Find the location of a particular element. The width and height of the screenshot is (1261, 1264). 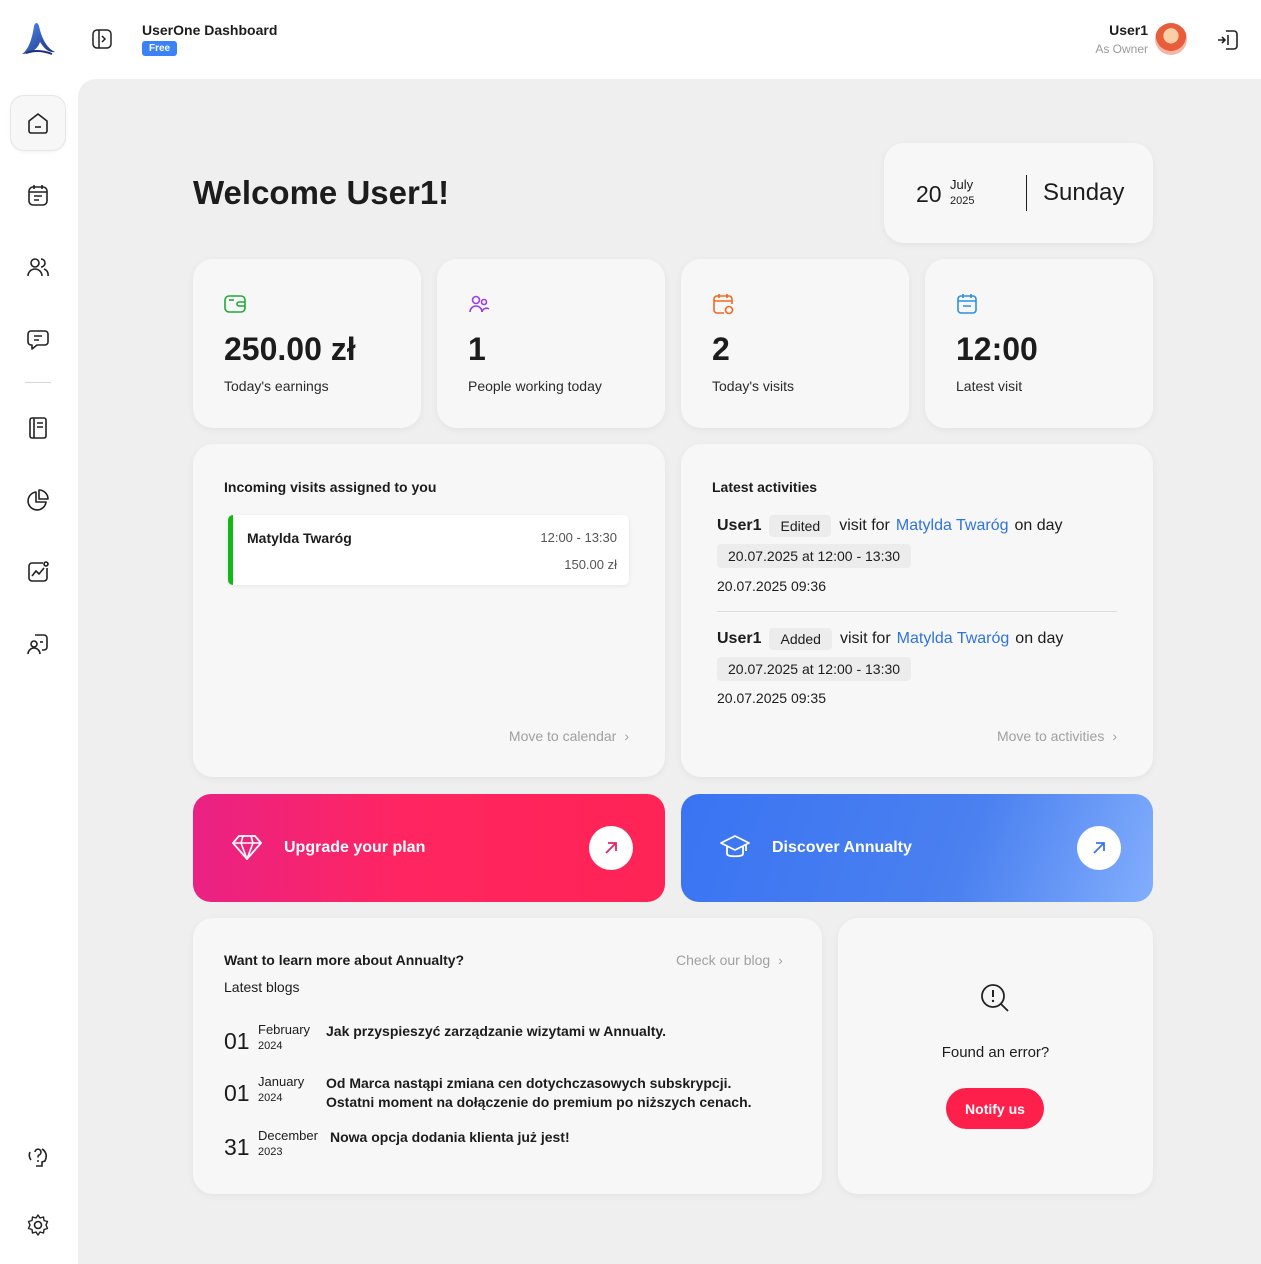

home-icon is located at coordinates (38, 123).